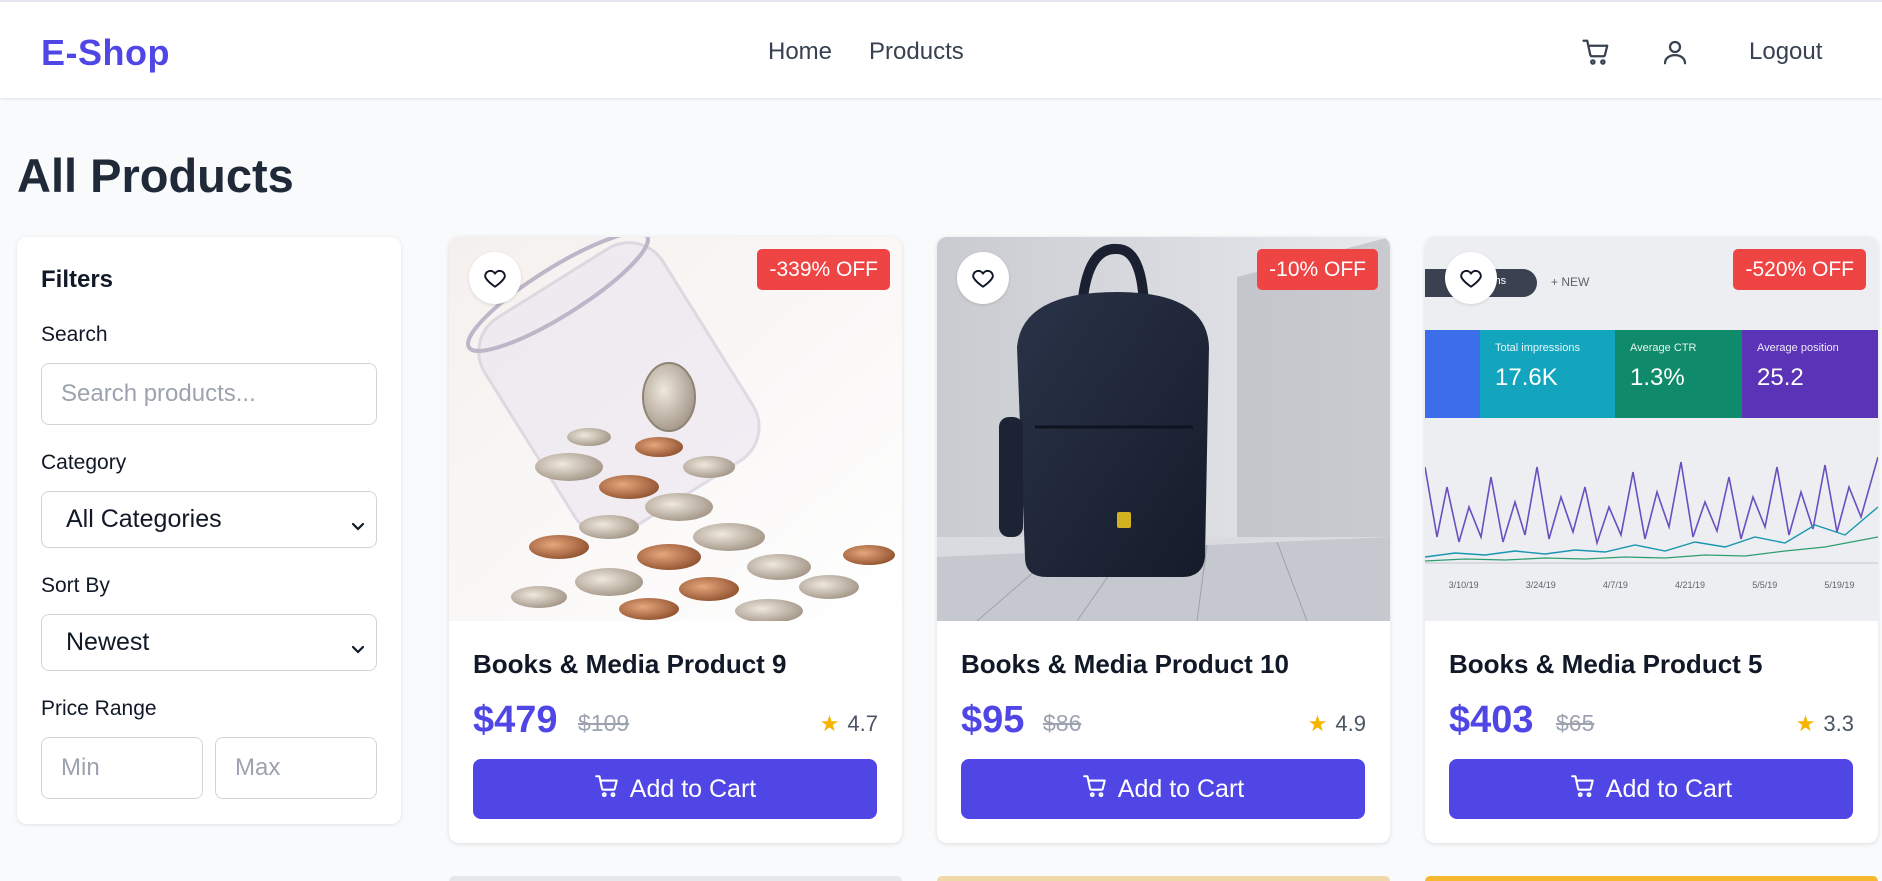  What do you see at coordinates (1785, 52) in the screenshot?
I see `logout-button: Logout` at bounding box center [1785, 52].